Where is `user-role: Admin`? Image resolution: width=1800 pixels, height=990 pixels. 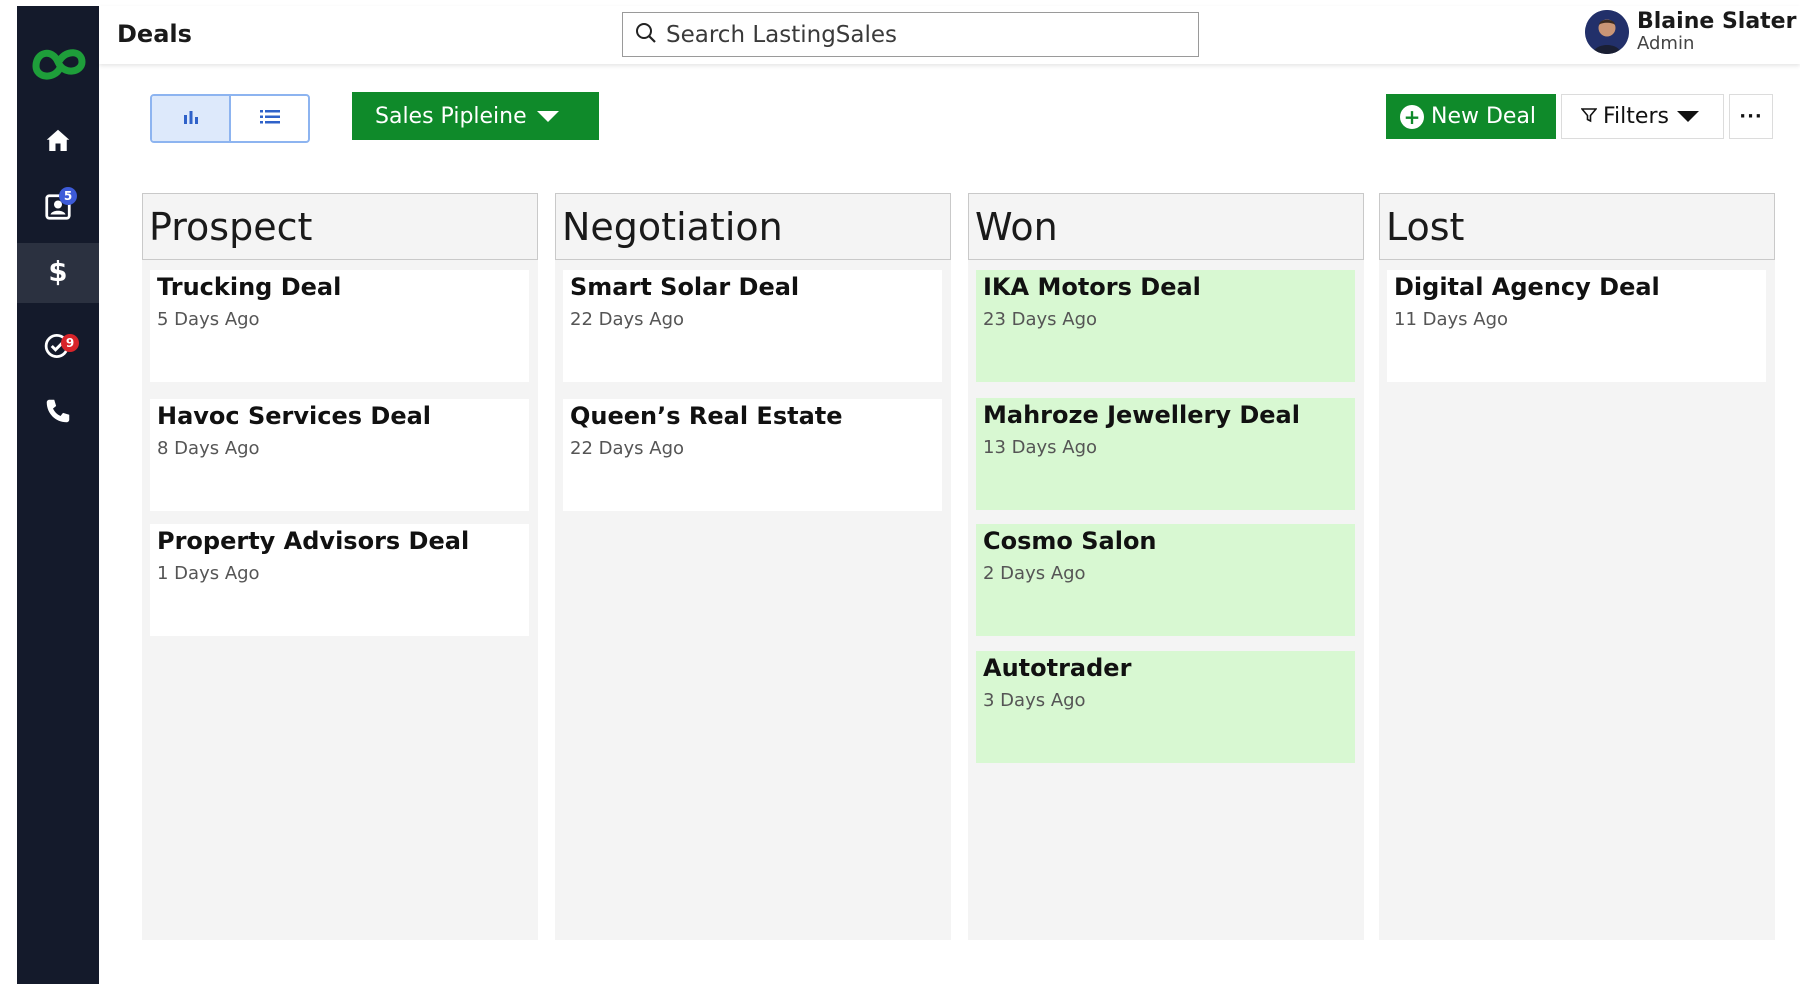 user-role: Admin is located at coordinates (1666, 43).